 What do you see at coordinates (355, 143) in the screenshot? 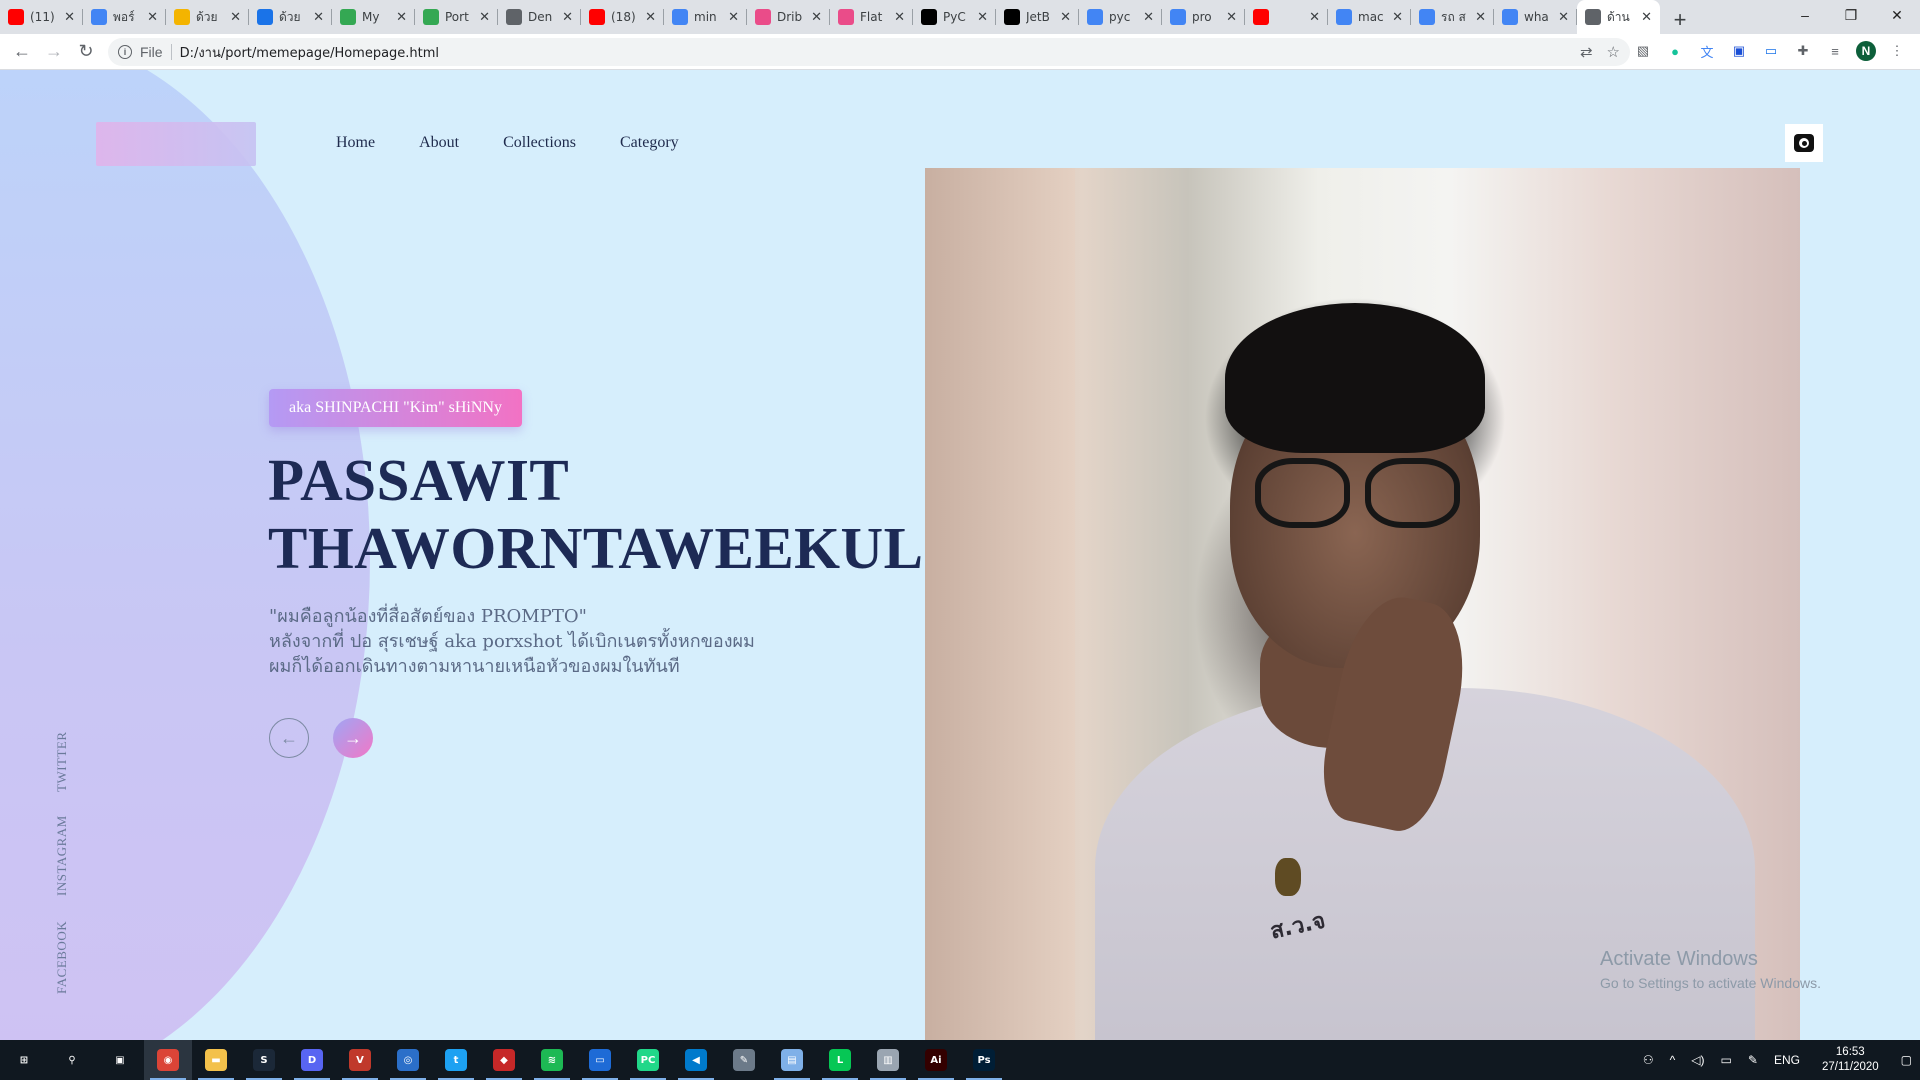
I see `nav-home-link: Home` at bounding box center [355, 143].